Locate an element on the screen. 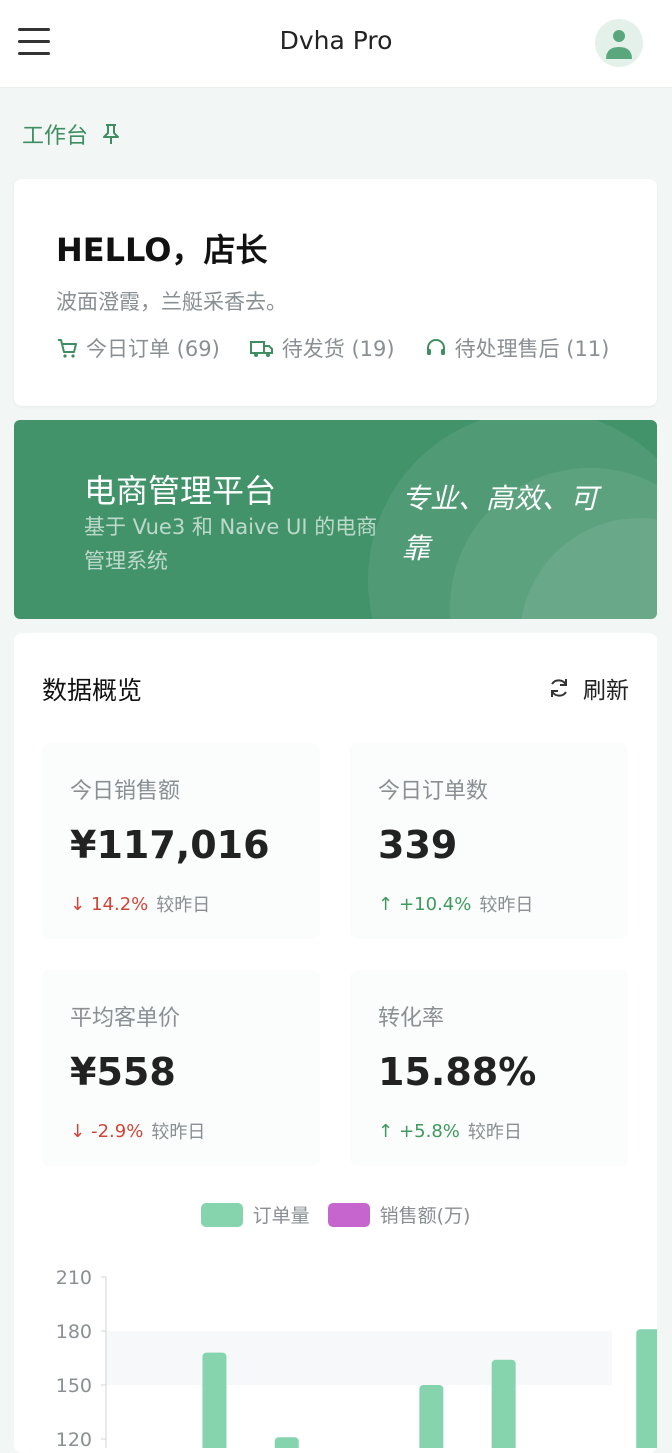  y-tick-label: 150 is located at coordinates (74, 1386).